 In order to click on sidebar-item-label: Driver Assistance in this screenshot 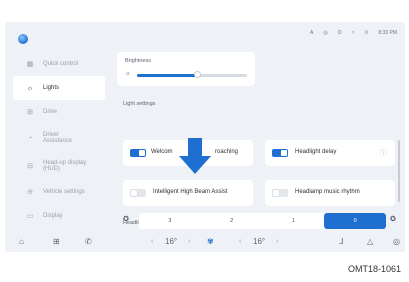, I will do `click(58, 138)`.